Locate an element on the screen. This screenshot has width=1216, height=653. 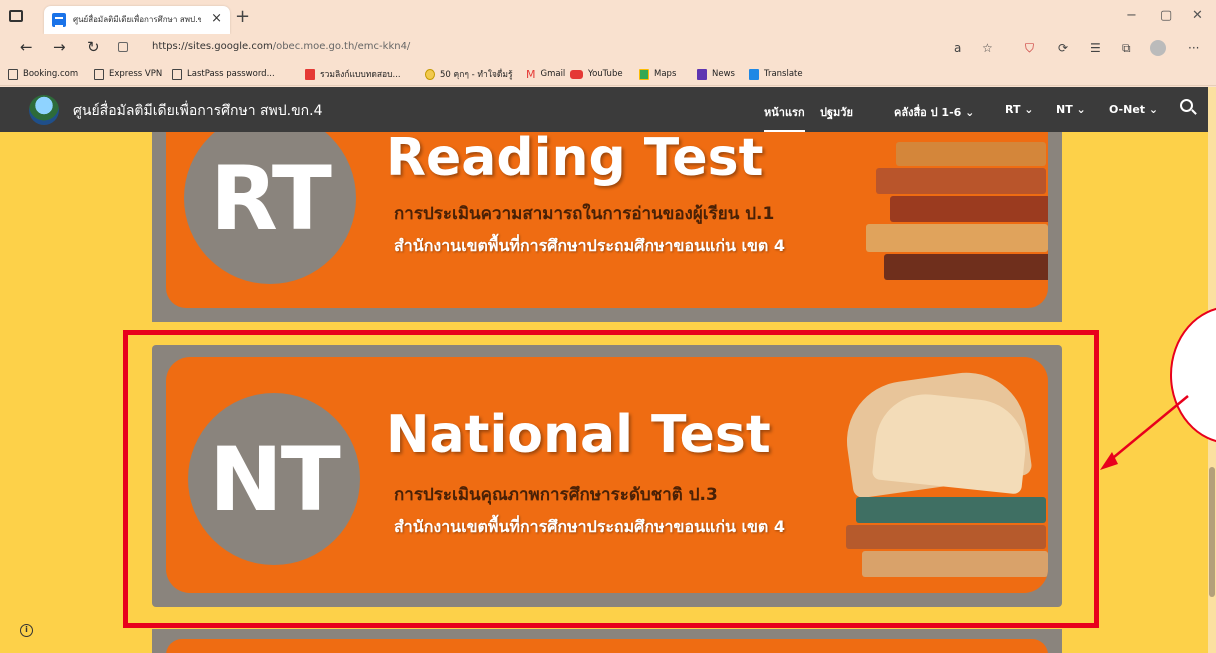
info-icon: i is located at coordinates (26, 630).